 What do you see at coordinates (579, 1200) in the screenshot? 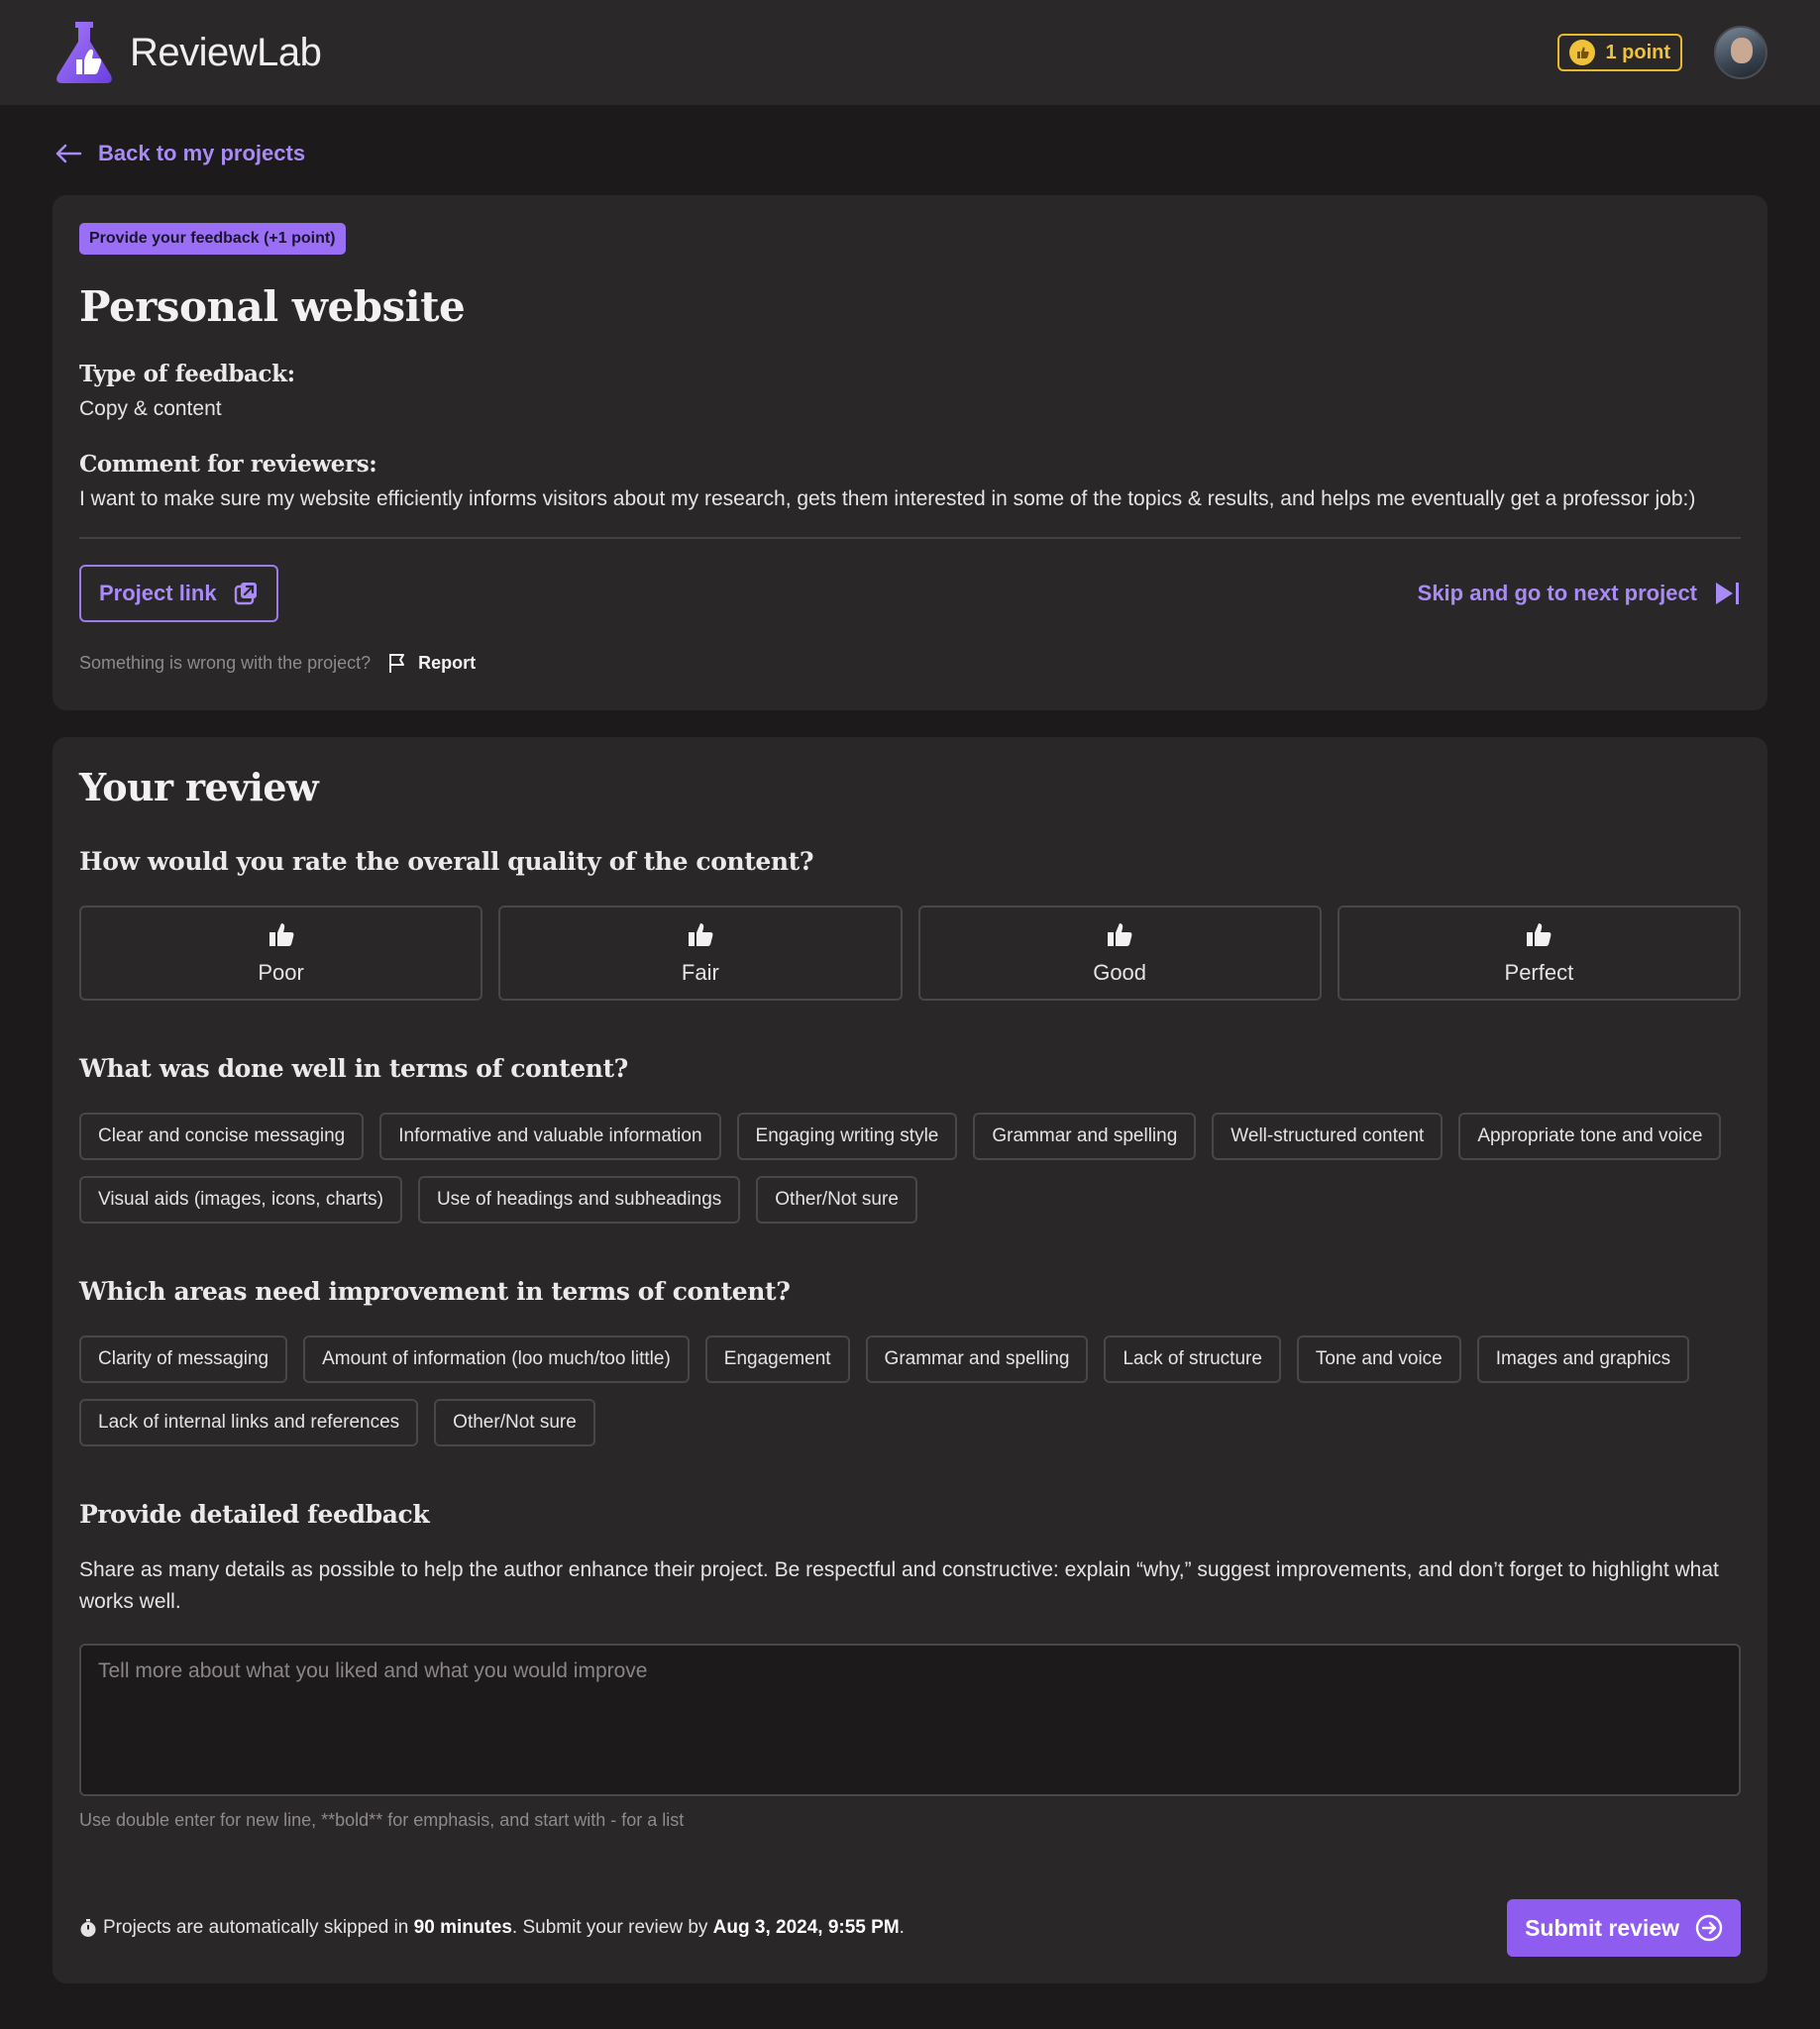
I see `done-well-chip: Use of headings and subheadings` at bounding box center [579, 1200].